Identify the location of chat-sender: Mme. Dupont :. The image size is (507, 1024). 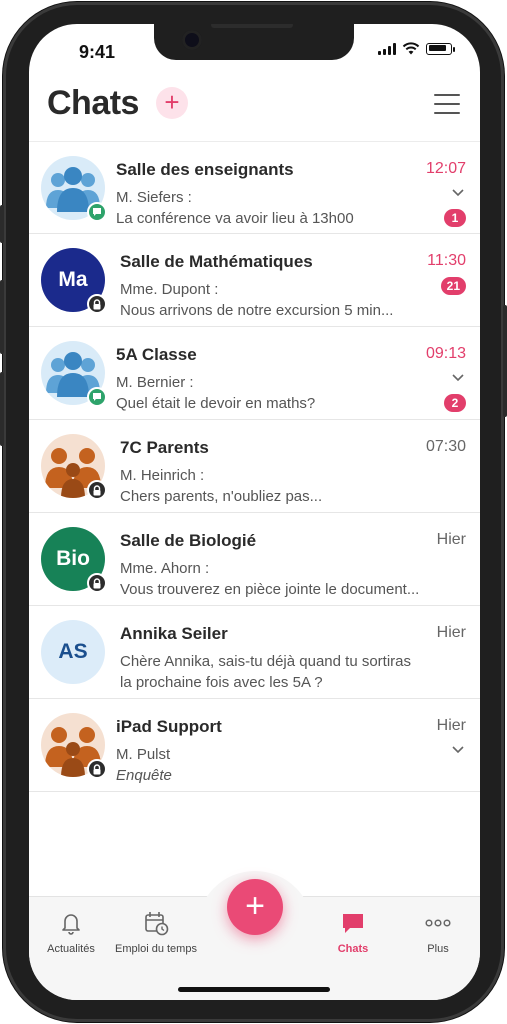
(169, 289).